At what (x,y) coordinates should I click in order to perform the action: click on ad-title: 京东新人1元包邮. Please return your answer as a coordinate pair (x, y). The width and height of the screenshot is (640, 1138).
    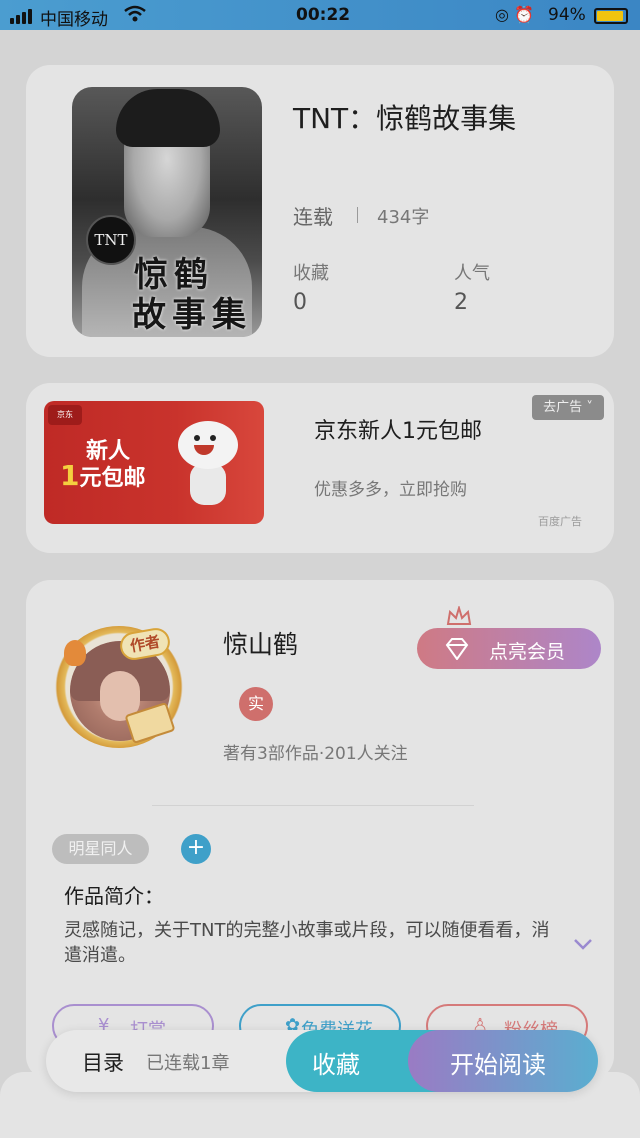
    Looking at the image, I should click on (398, 429).